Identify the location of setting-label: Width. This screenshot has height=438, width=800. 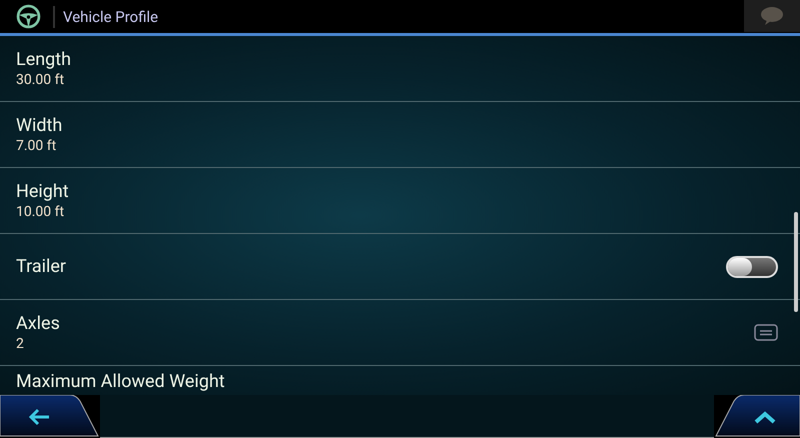
(40, 125).